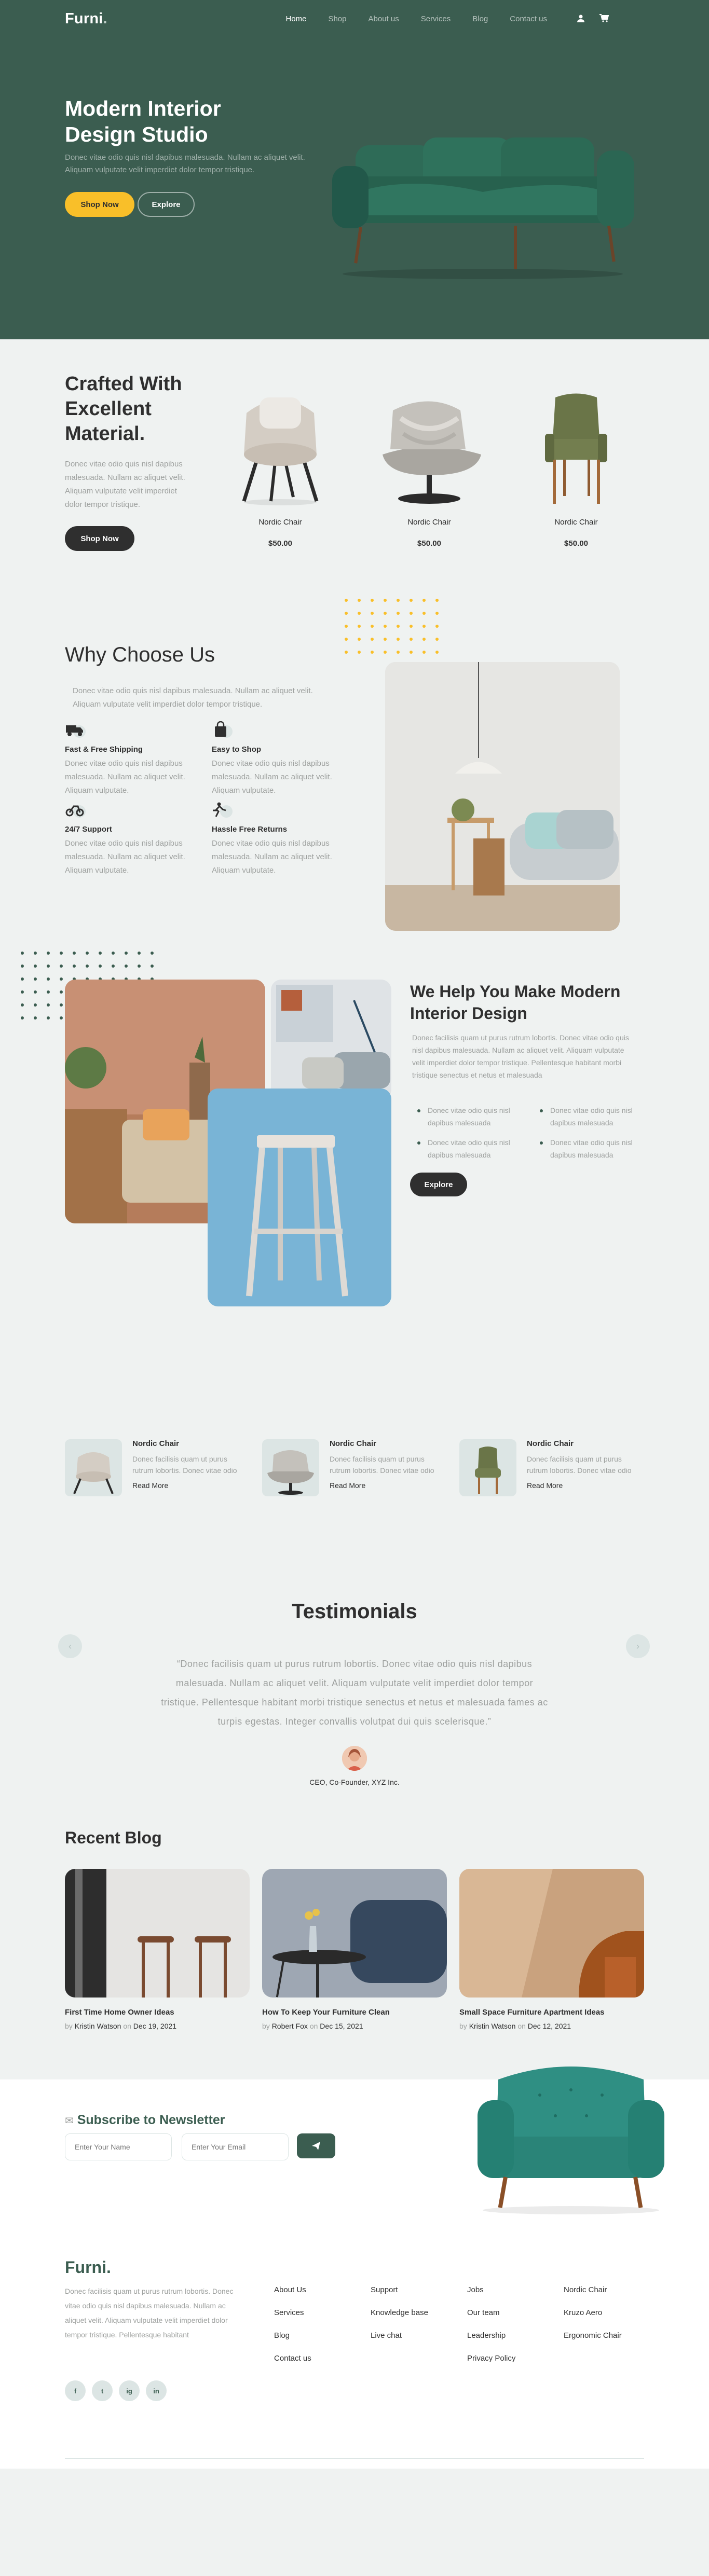 The height and width of the screenshot is (2576, 709). What do you see at coordinates (250, 829) in the screenshot?
I see `feature-title: Hassle Free Returns` at bounding box center [250, 829].